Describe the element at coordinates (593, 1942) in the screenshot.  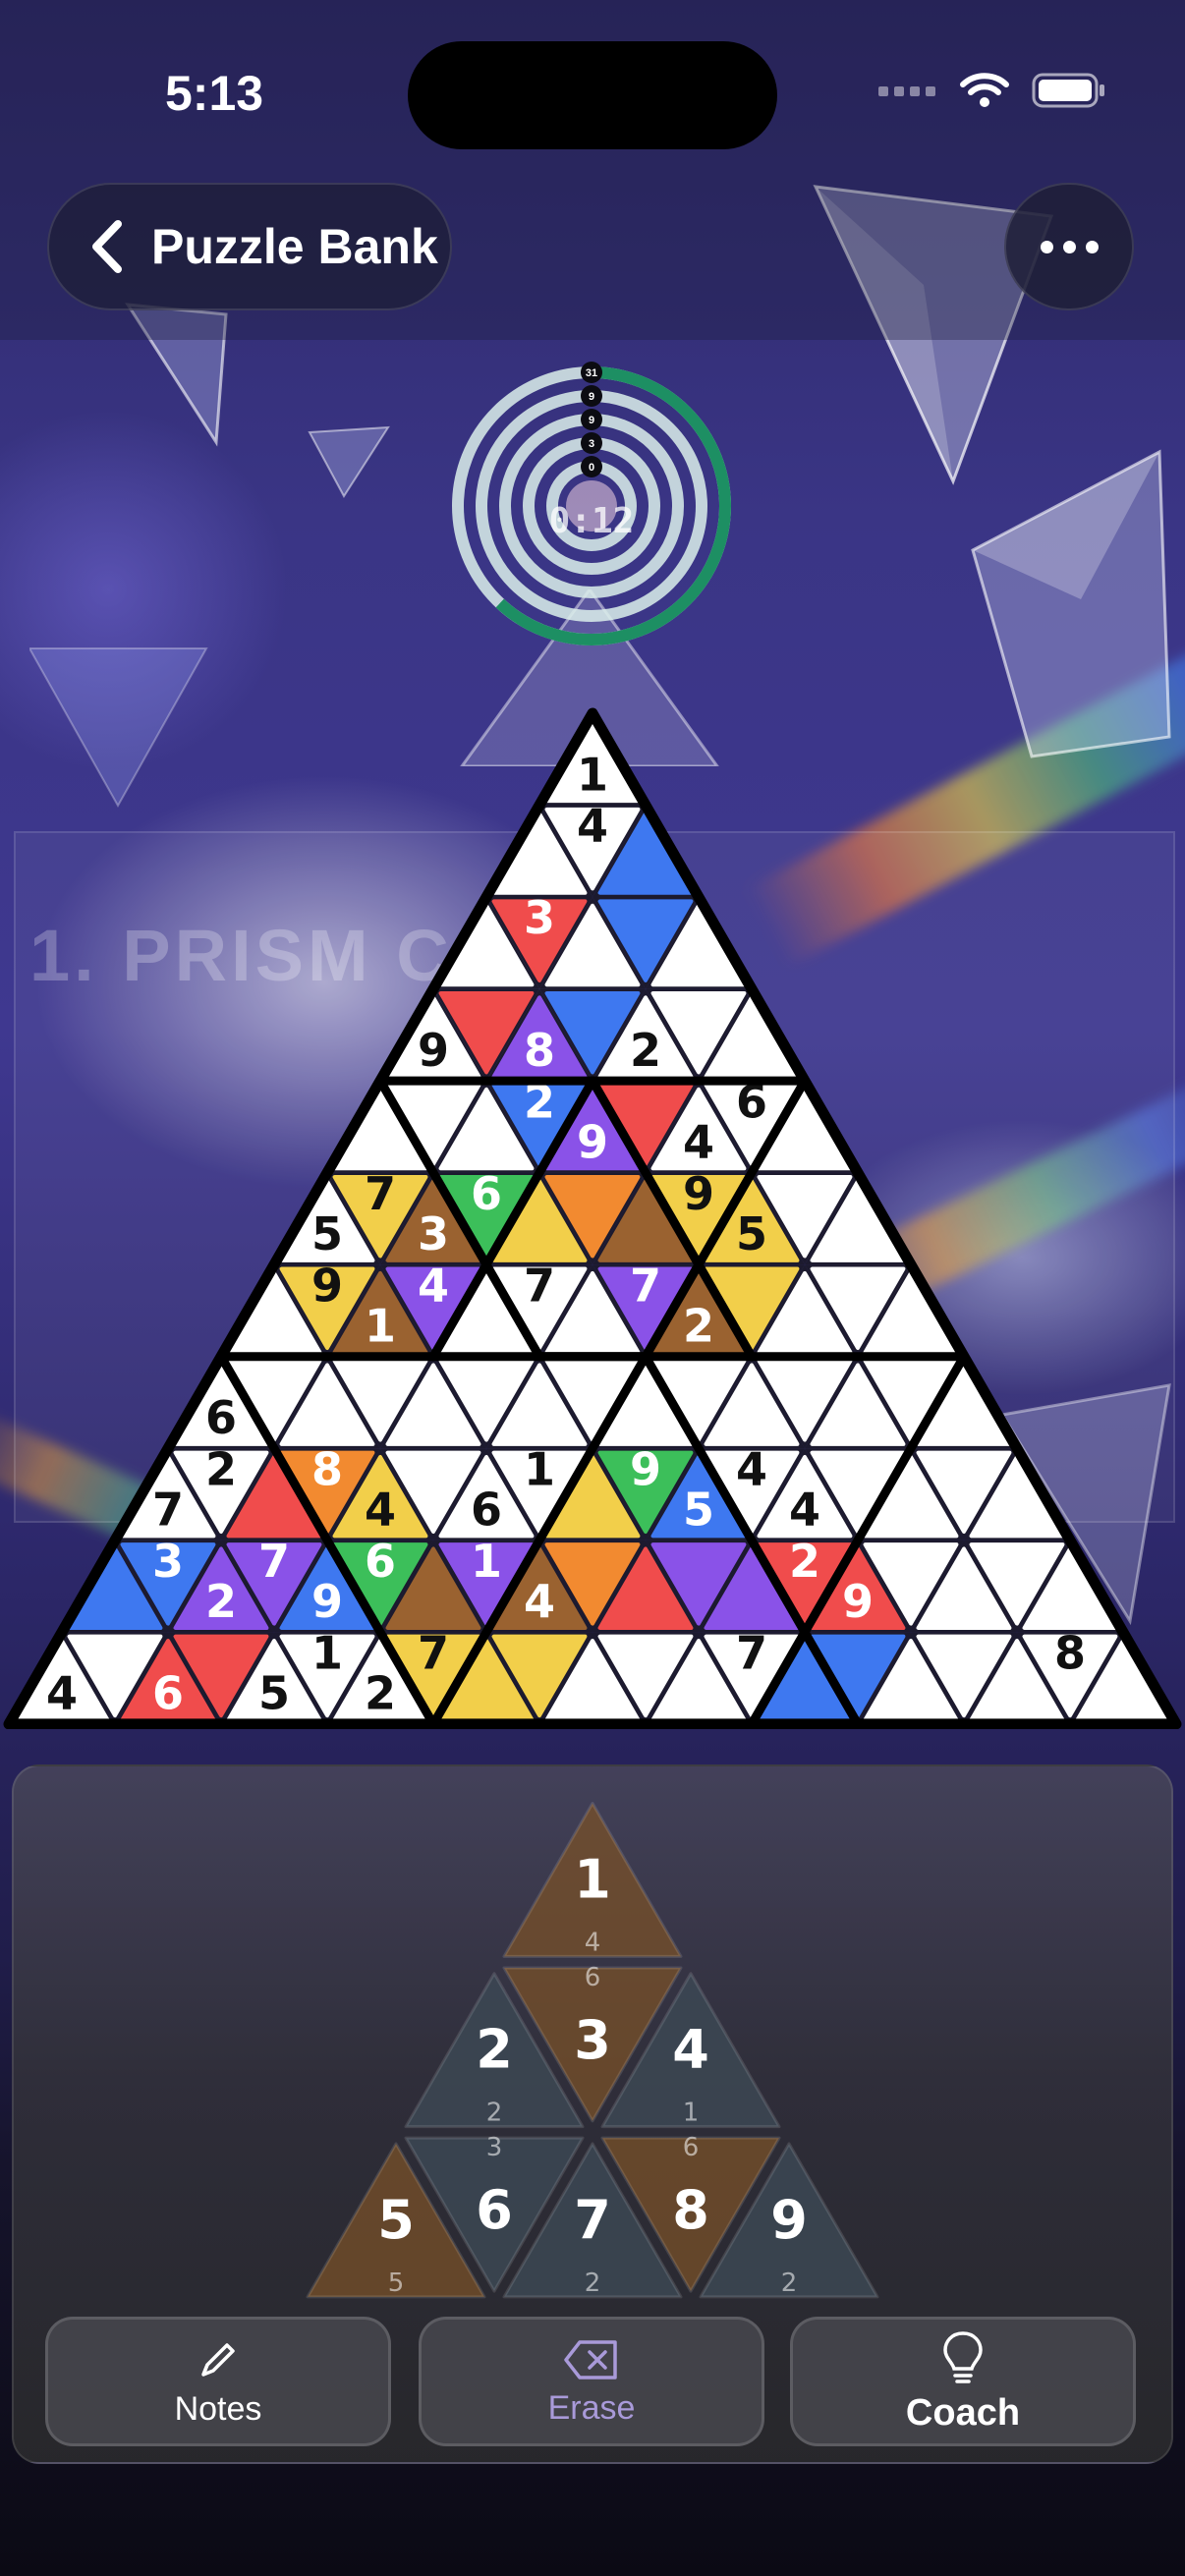
I see `keypad-count: 4` at that location.